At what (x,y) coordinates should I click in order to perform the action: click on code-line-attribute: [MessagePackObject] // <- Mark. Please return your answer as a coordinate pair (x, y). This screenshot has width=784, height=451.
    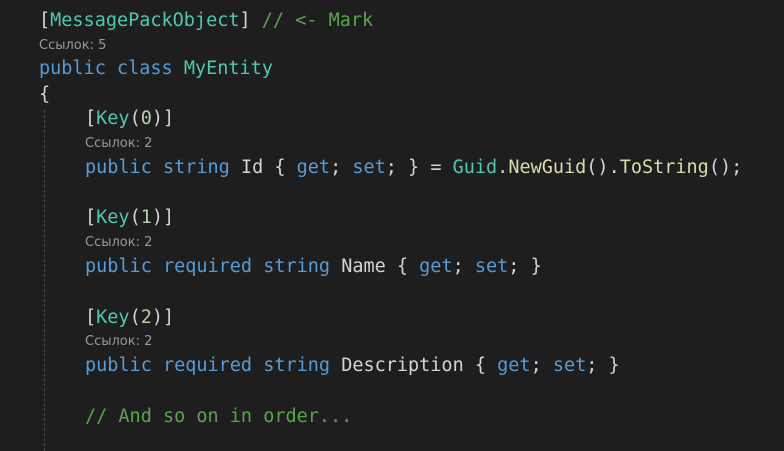
    Looking at the image, I should click on (206, 21).